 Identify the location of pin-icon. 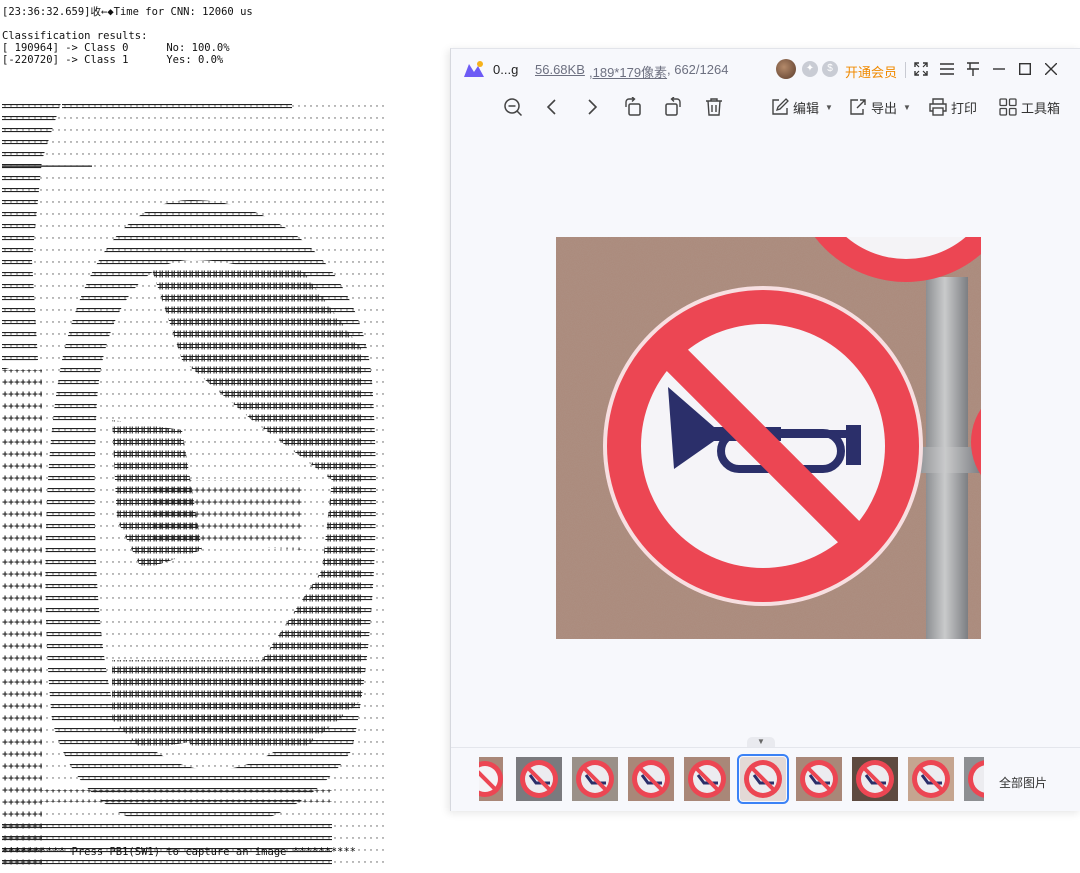
(973, 69).